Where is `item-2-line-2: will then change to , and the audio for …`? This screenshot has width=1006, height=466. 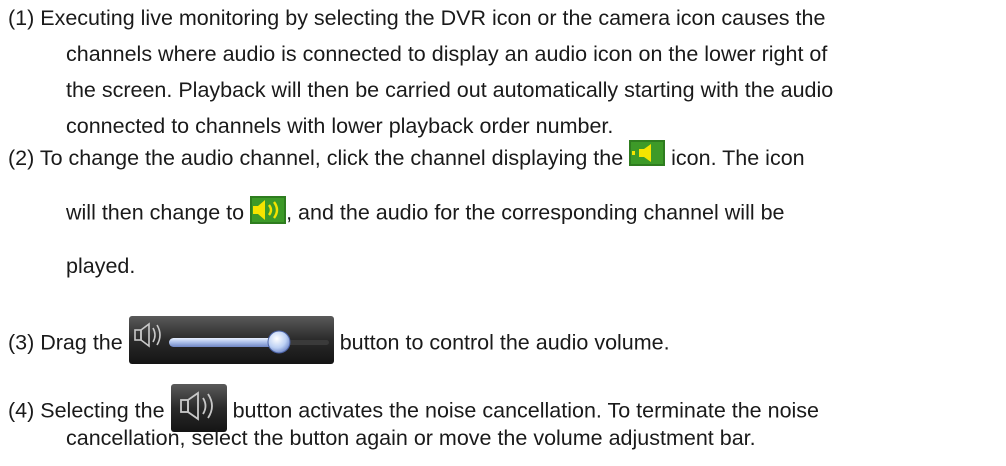 item-2-line-2: will then change to , and the audio for … is located at coordinates (425, 212).